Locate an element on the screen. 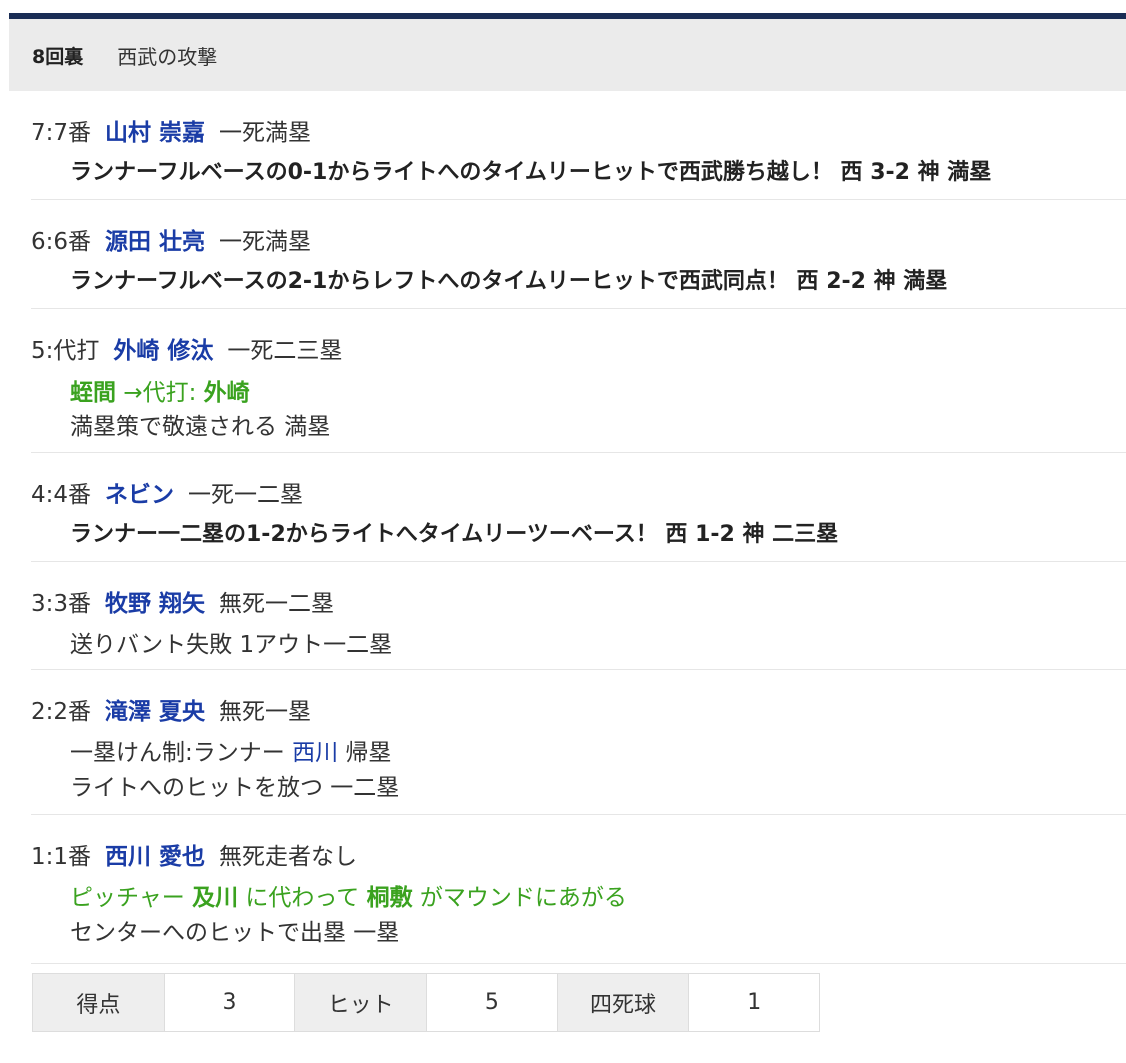  batter-name-link: 西川 愛也 is located at coordinates (155, 854).